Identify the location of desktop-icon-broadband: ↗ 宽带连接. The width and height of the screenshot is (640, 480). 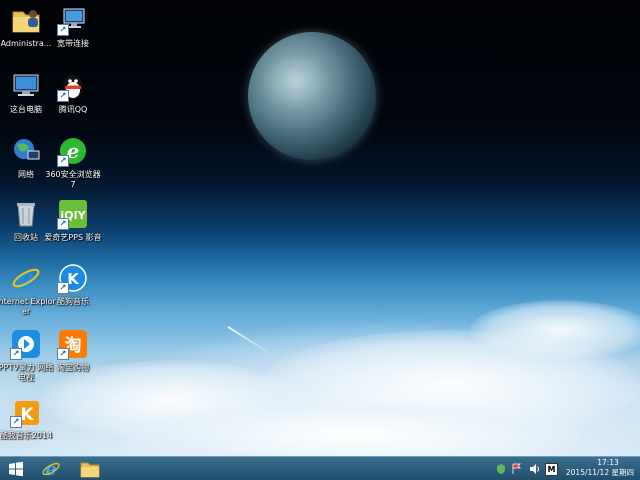
(73, 26).